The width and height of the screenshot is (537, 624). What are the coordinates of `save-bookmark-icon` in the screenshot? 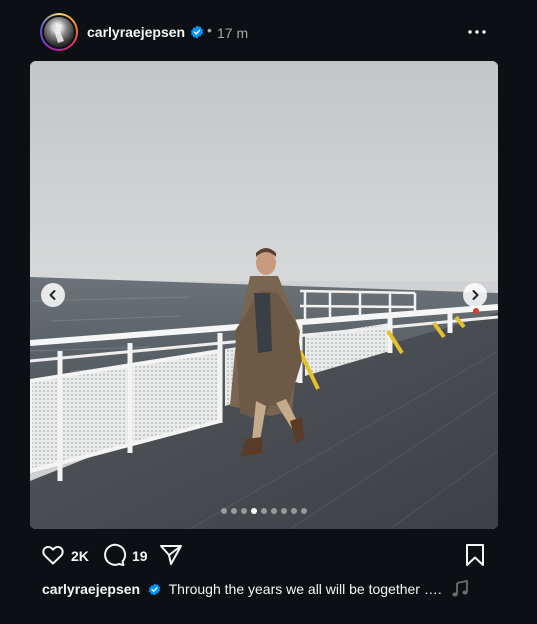 It's located at (475, 555).